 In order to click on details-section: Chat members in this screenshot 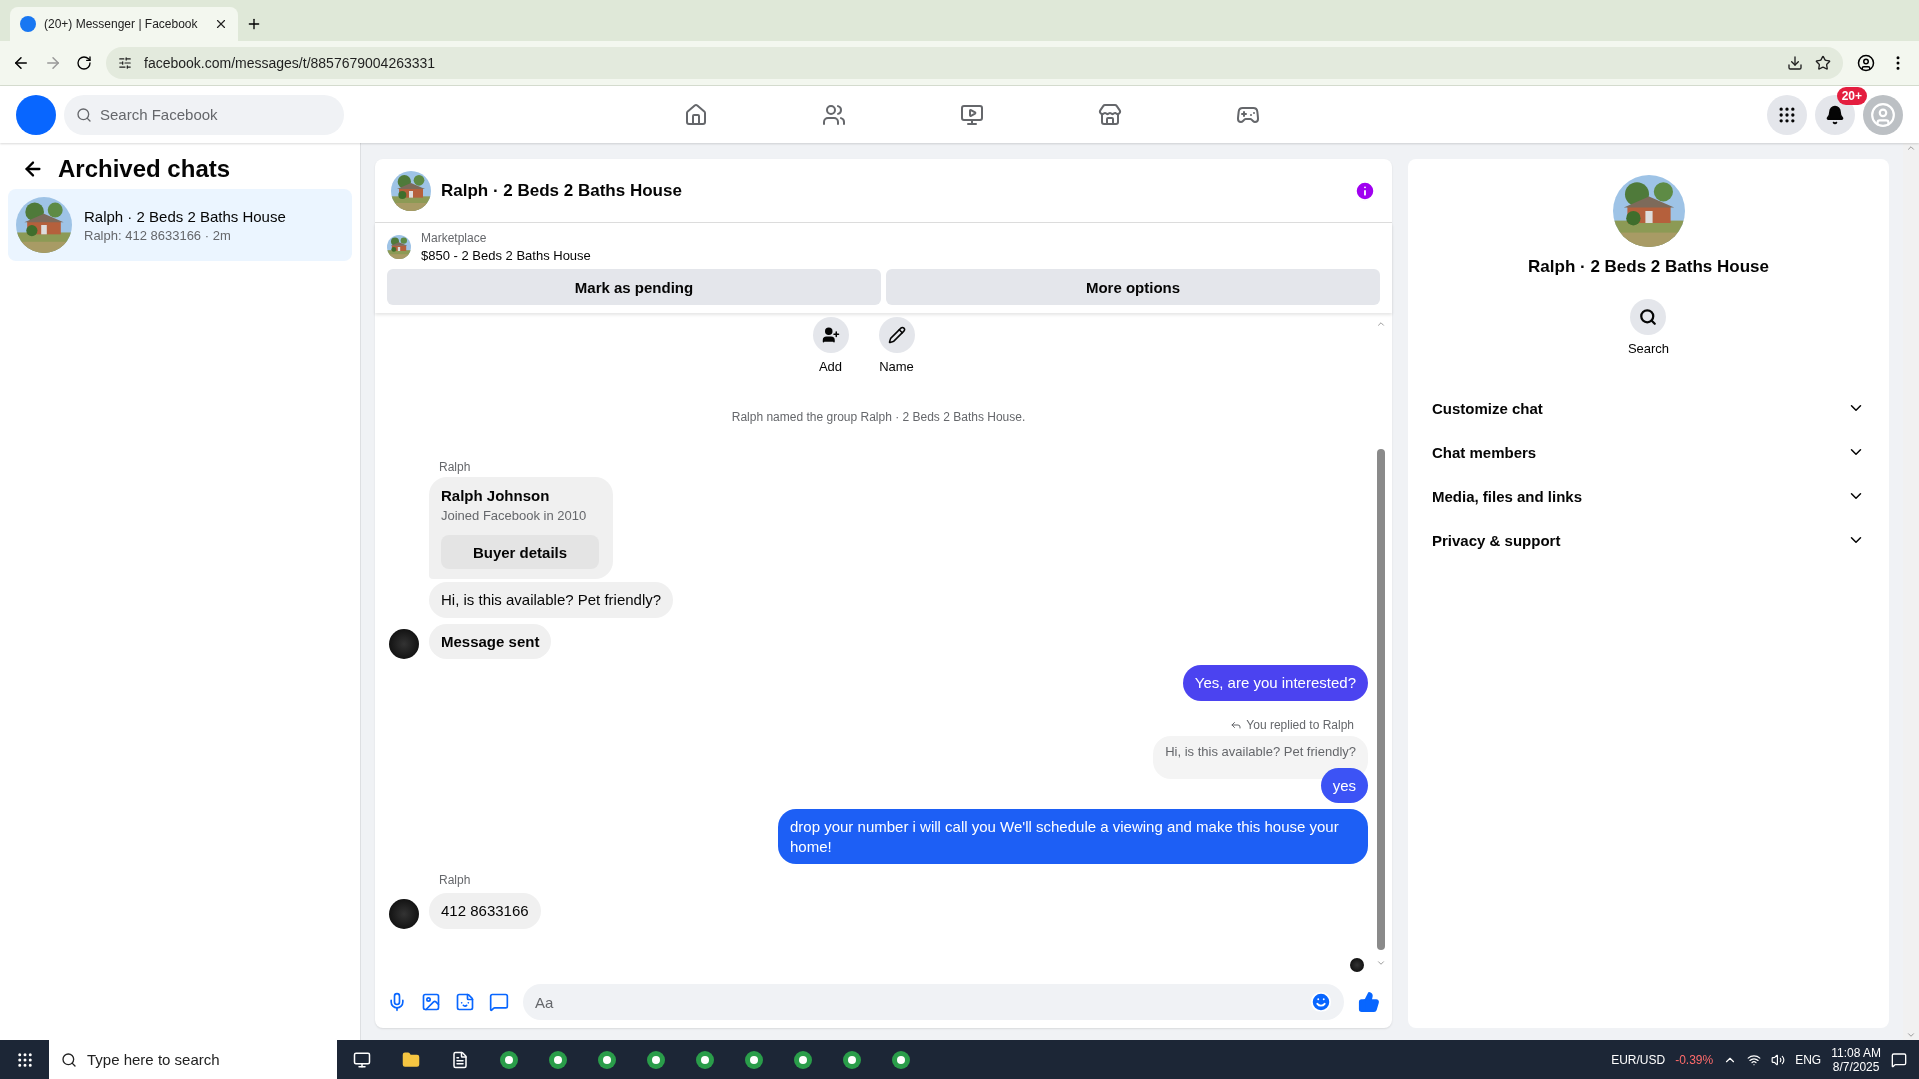, I will do `click(1648, 452)`.